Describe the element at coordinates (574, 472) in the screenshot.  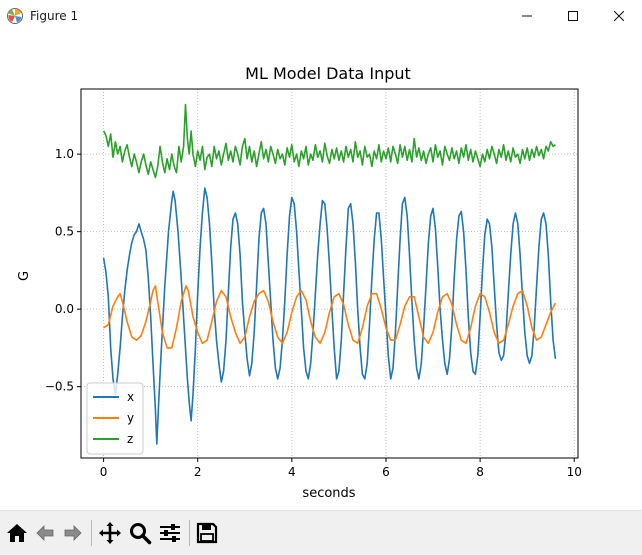
I see `x-tick-label: 10` at that location.